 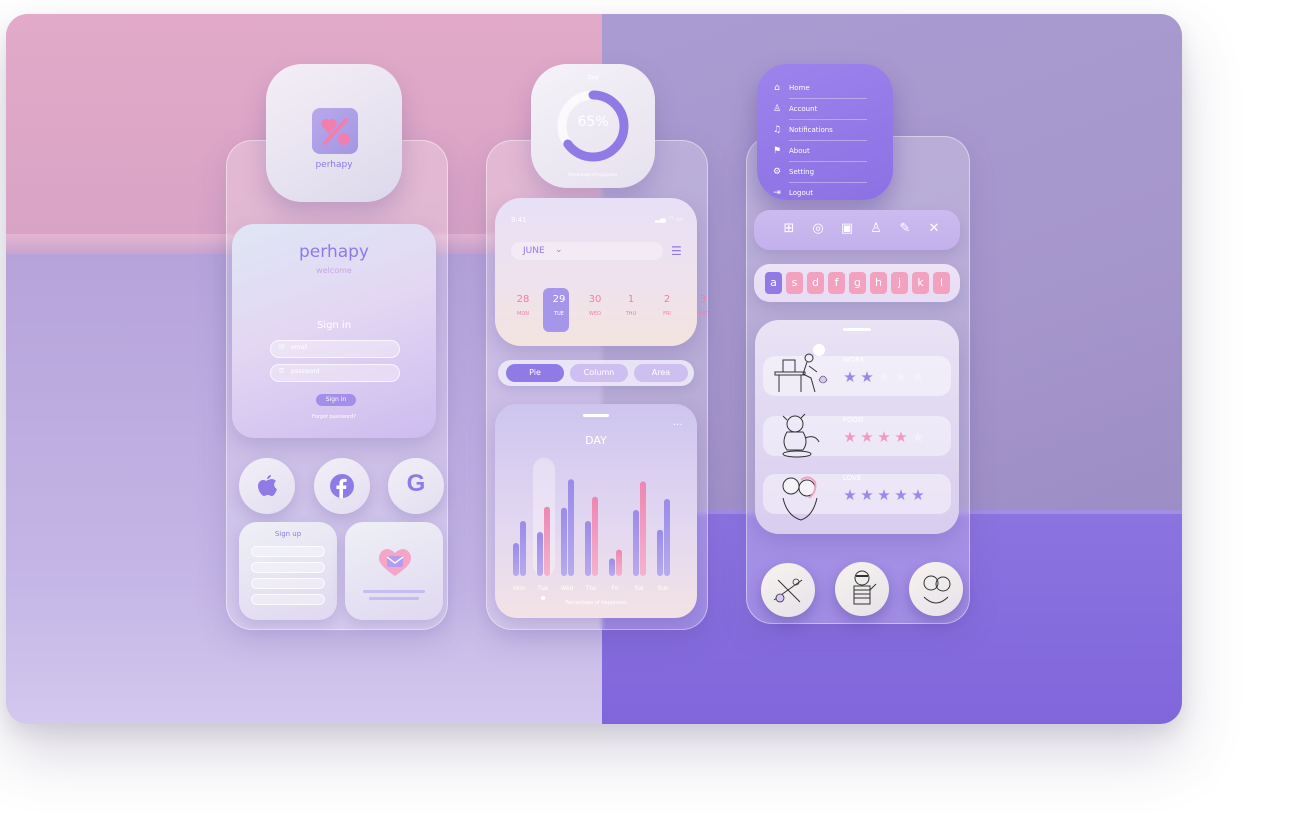 I want to click on email-field: ✉ email, so click(x=335, y=349).